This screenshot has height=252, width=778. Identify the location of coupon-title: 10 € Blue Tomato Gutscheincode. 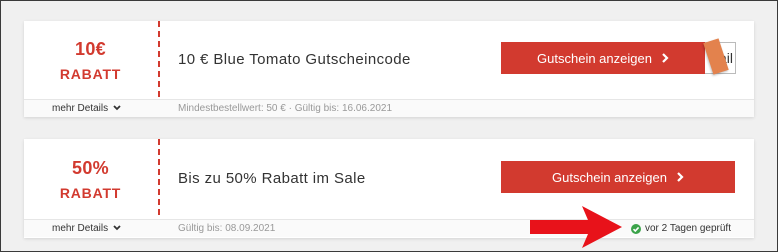
(294, 59).